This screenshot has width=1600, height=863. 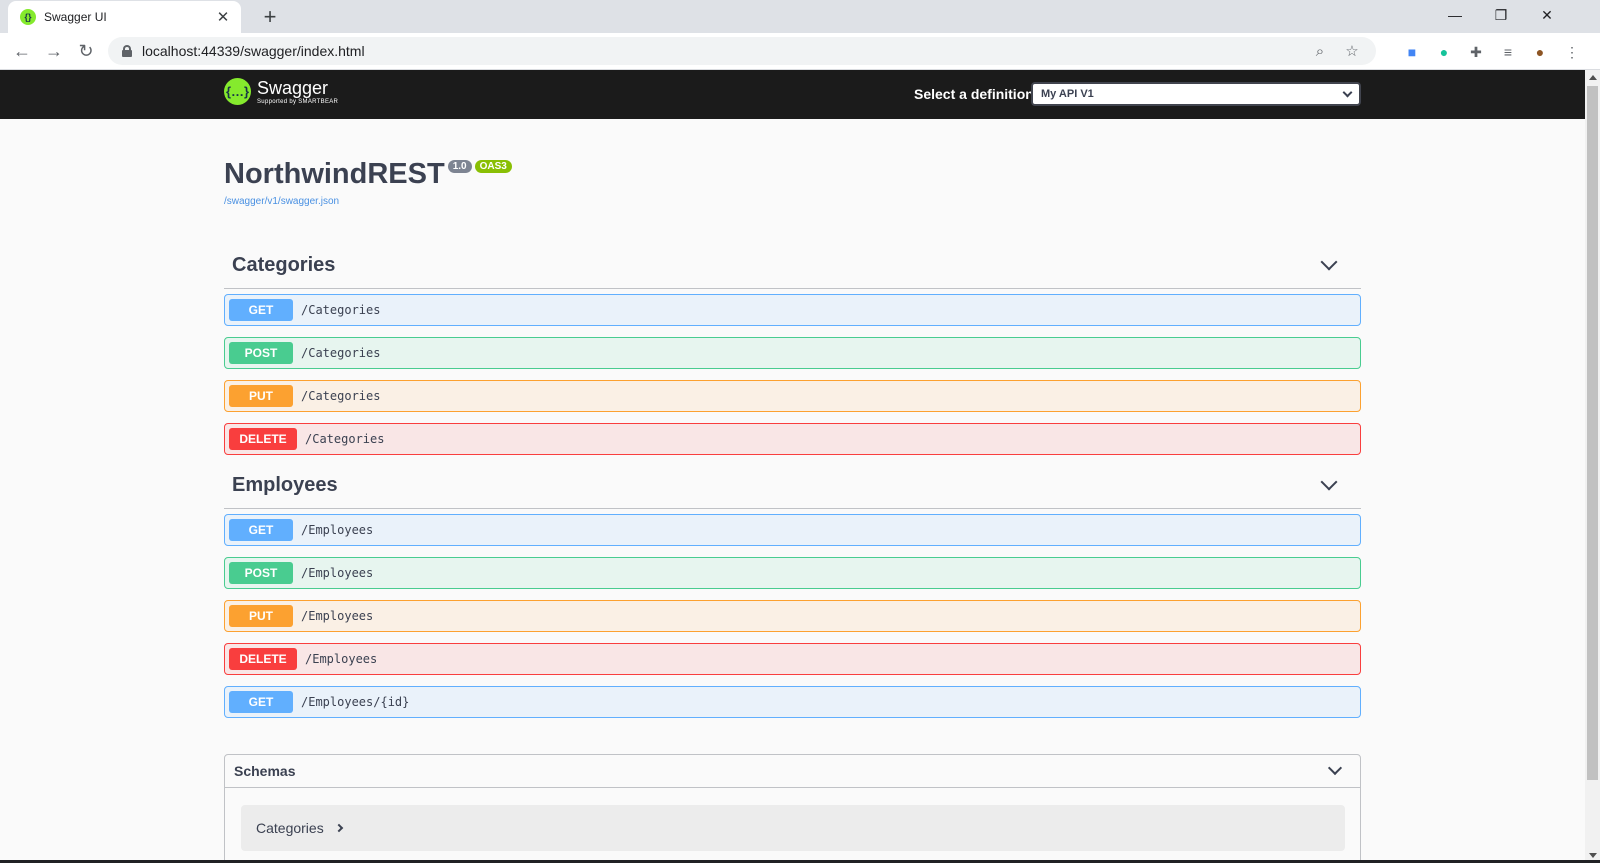 What do you see at coordinates (1593, 77) in the screenshot?
I see `scroll-up-arrow-icon` at bounding box center [1593, 77].